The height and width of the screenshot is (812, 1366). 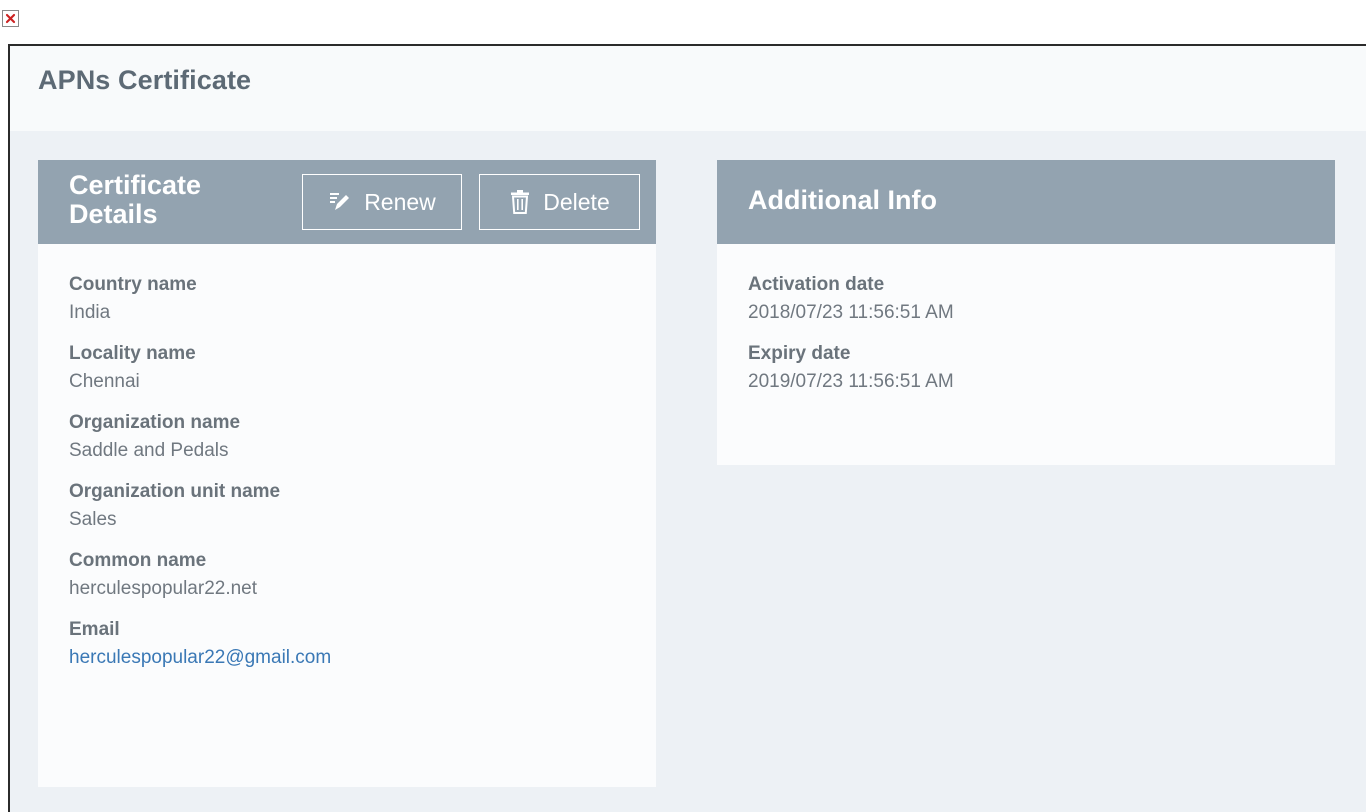 What do you see at coordinates (688, 88) in the screenshot?
I see `dialog-header: APNs Certificate` at bounding box center [688, 88].